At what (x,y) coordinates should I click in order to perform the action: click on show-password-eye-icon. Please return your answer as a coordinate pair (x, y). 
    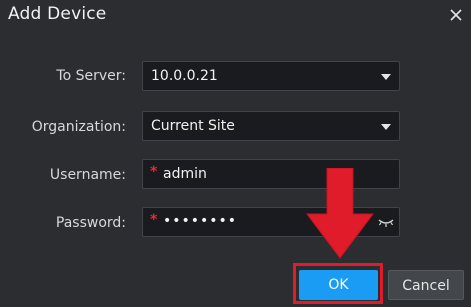
    Looking at the image, I should click on (386, 222).